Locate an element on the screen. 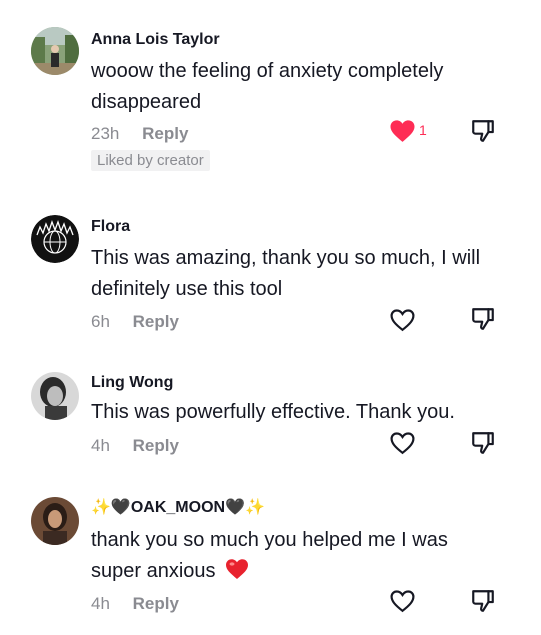 This screenshot has width=541, height=635. timestamp: 23h is located at coordinates (105, 133).